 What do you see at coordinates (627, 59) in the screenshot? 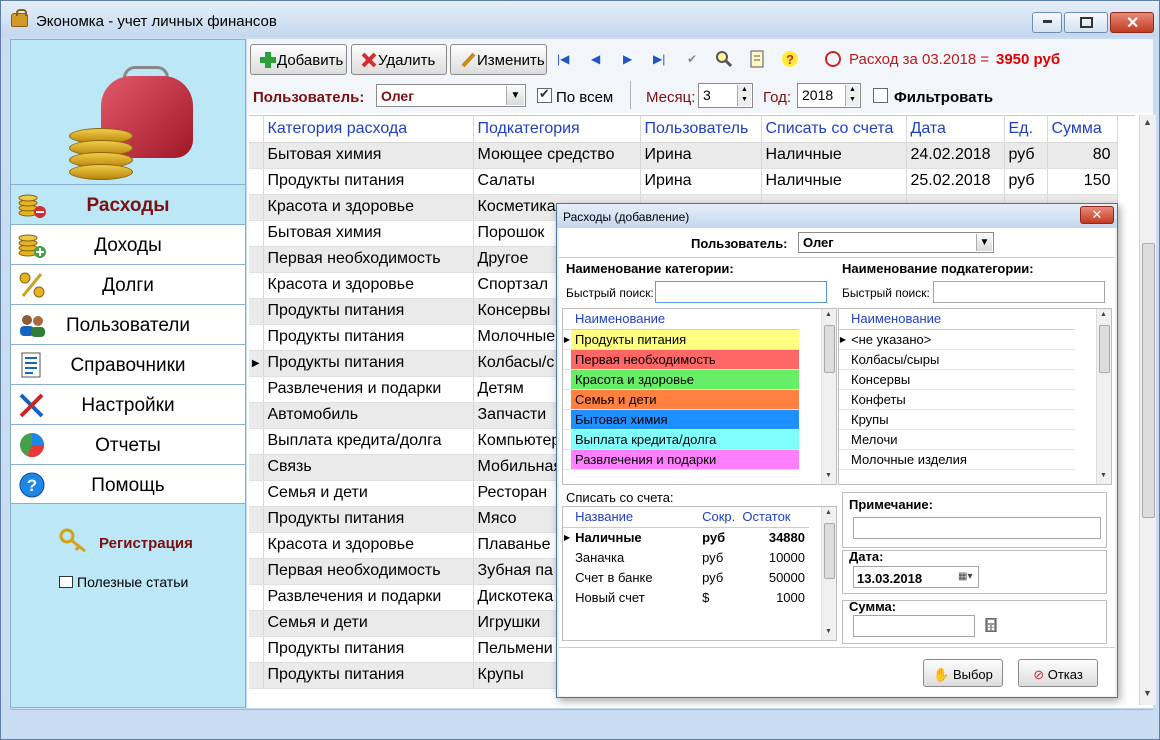
I see `next-record-icon: ▶` at bounding box center [627, 59].